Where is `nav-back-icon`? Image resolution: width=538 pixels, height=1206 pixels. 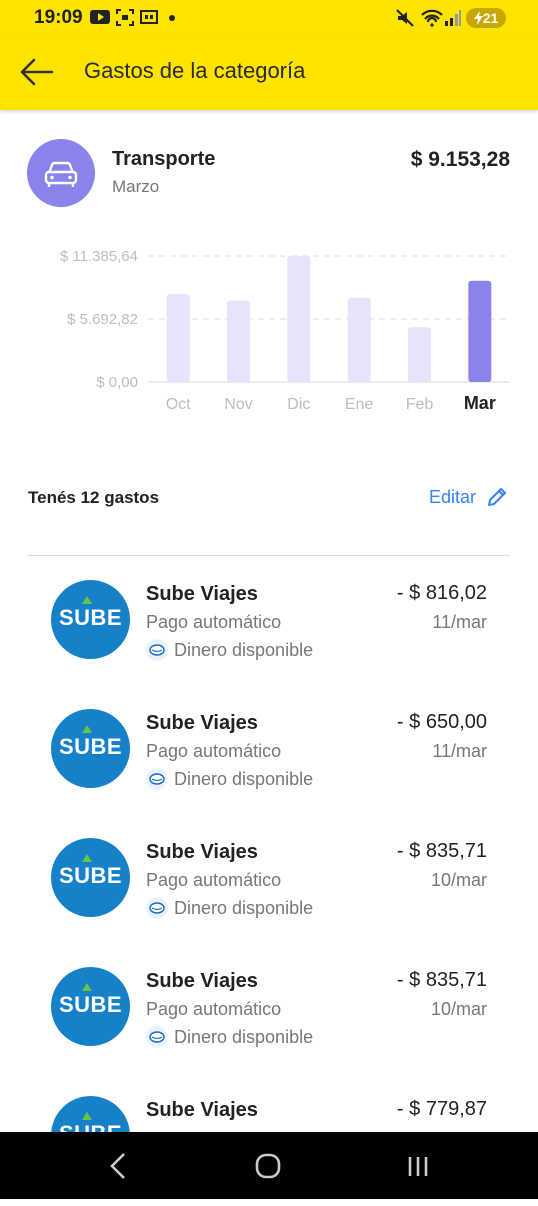
nav-back-icon is located at coordinates (118, 1166).